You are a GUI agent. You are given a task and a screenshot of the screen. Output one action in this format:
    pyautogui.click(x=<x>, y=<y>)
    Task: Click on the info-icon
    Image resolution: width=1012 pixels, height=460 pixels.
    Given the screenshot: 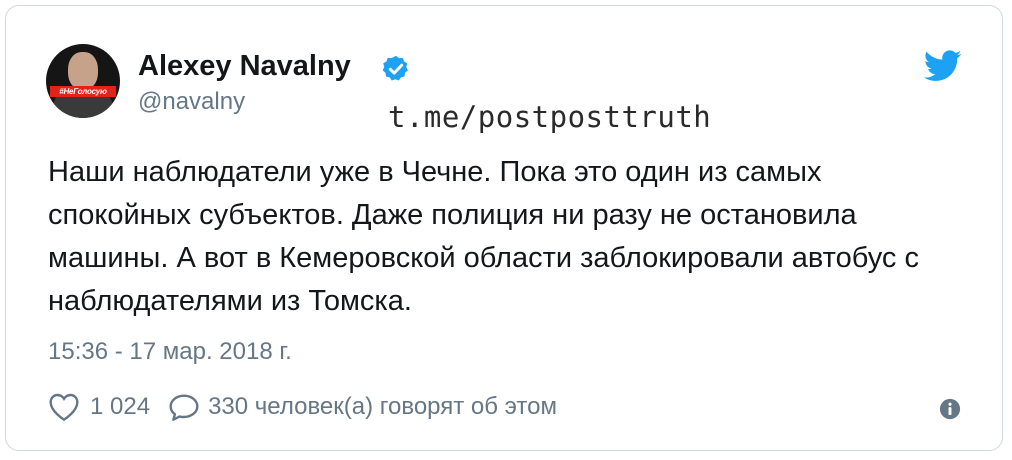 What is the action you would take?
    pyautogui.click(x=950, y=409)
    